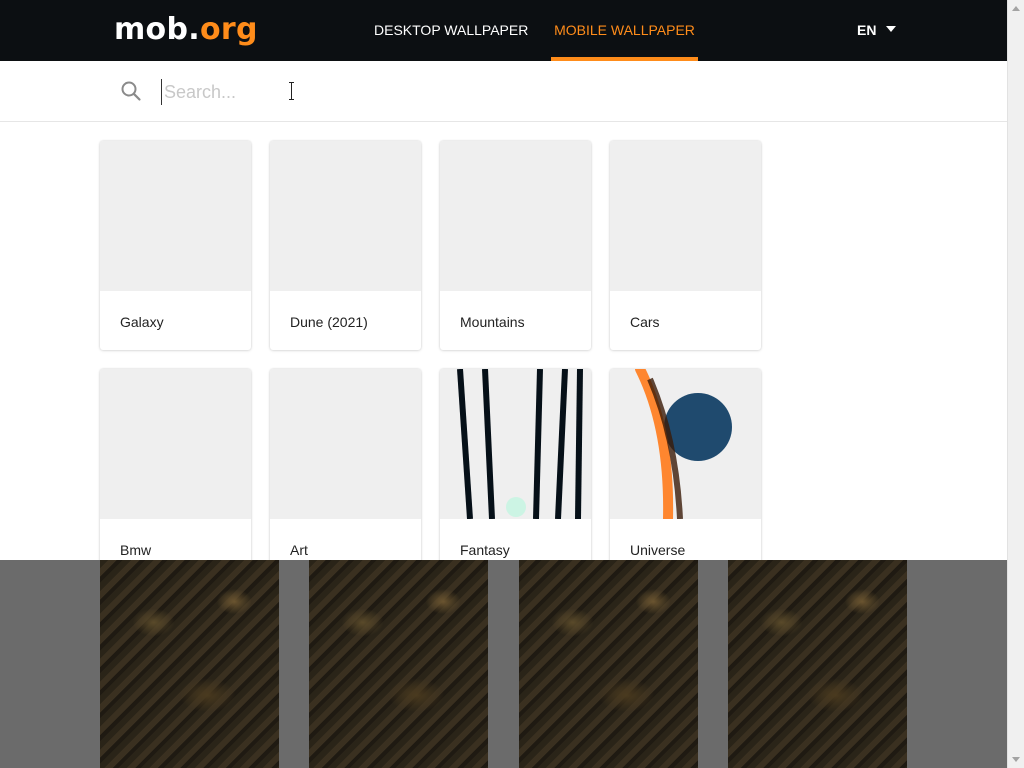  Describe the element at coordinates (503, 91) in the screenshot. I see `search-bar` at that location.